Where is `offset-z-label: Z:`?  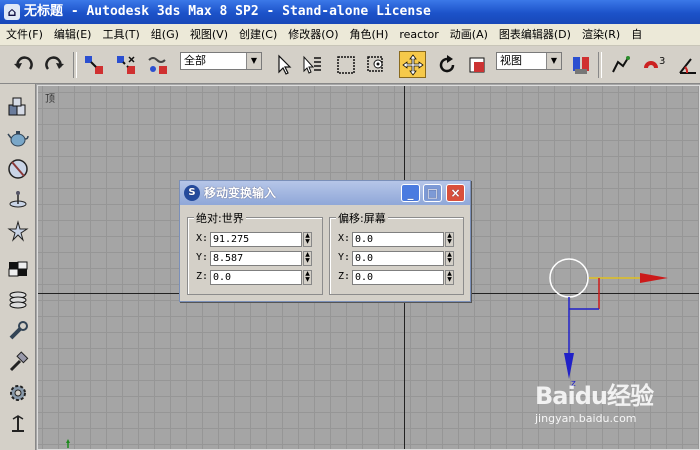
offset-z-label: Z: is located at coordinates (344, 276).